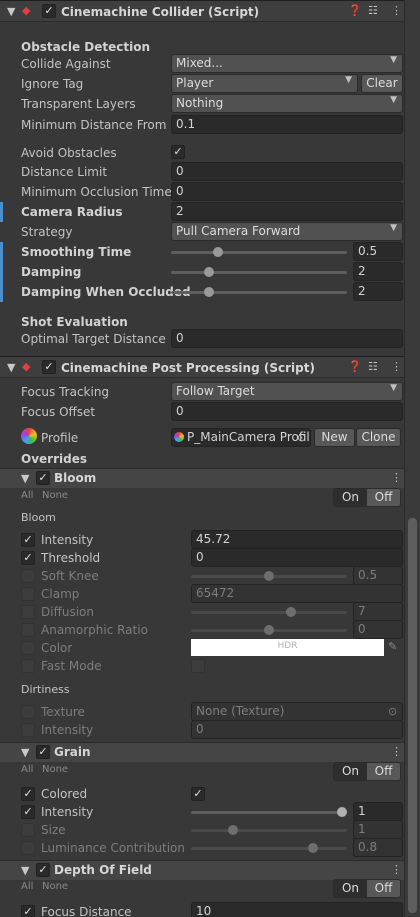 The image size is (420, 917). I want to click on soft-knee-field: 0.5, so click(378, 575).